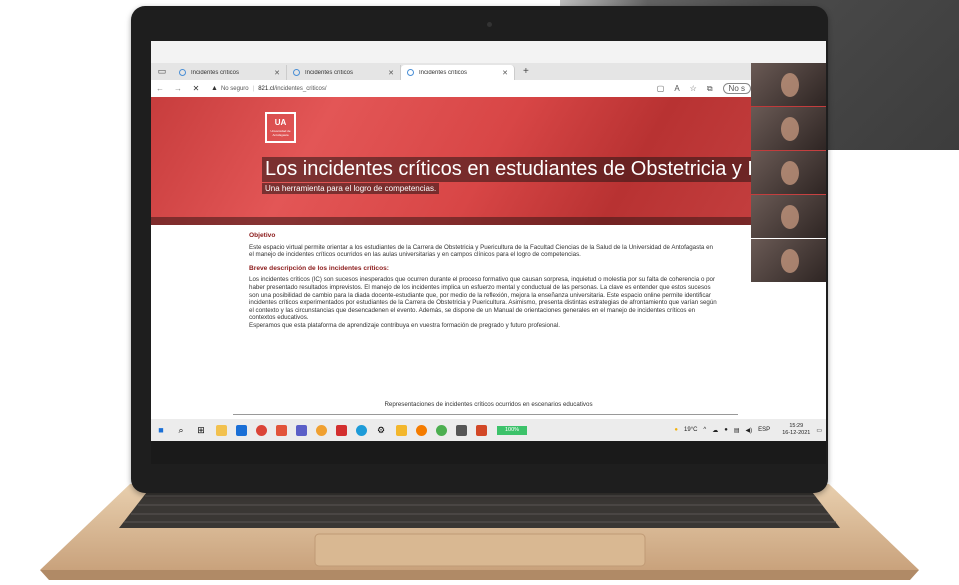 The height and width of the screenshot is (585, 959). I want to click on chevron-up-icon: ^, so click(704, 430).